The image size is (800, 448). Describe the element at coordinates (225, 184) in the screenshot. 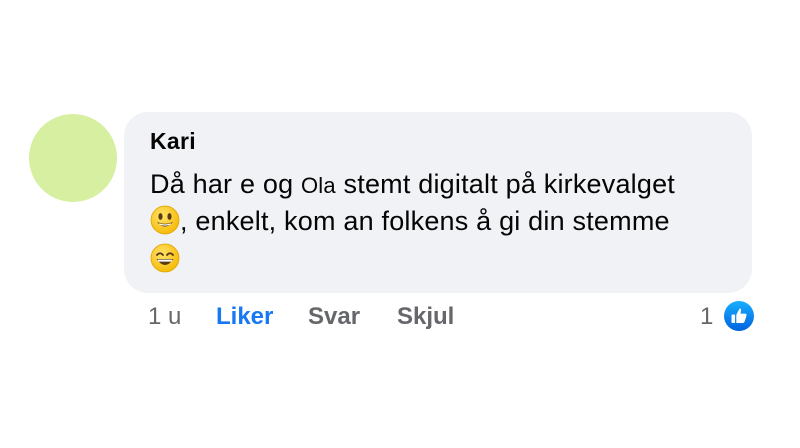

I see `comment-text-part: Då har e og` at that location.